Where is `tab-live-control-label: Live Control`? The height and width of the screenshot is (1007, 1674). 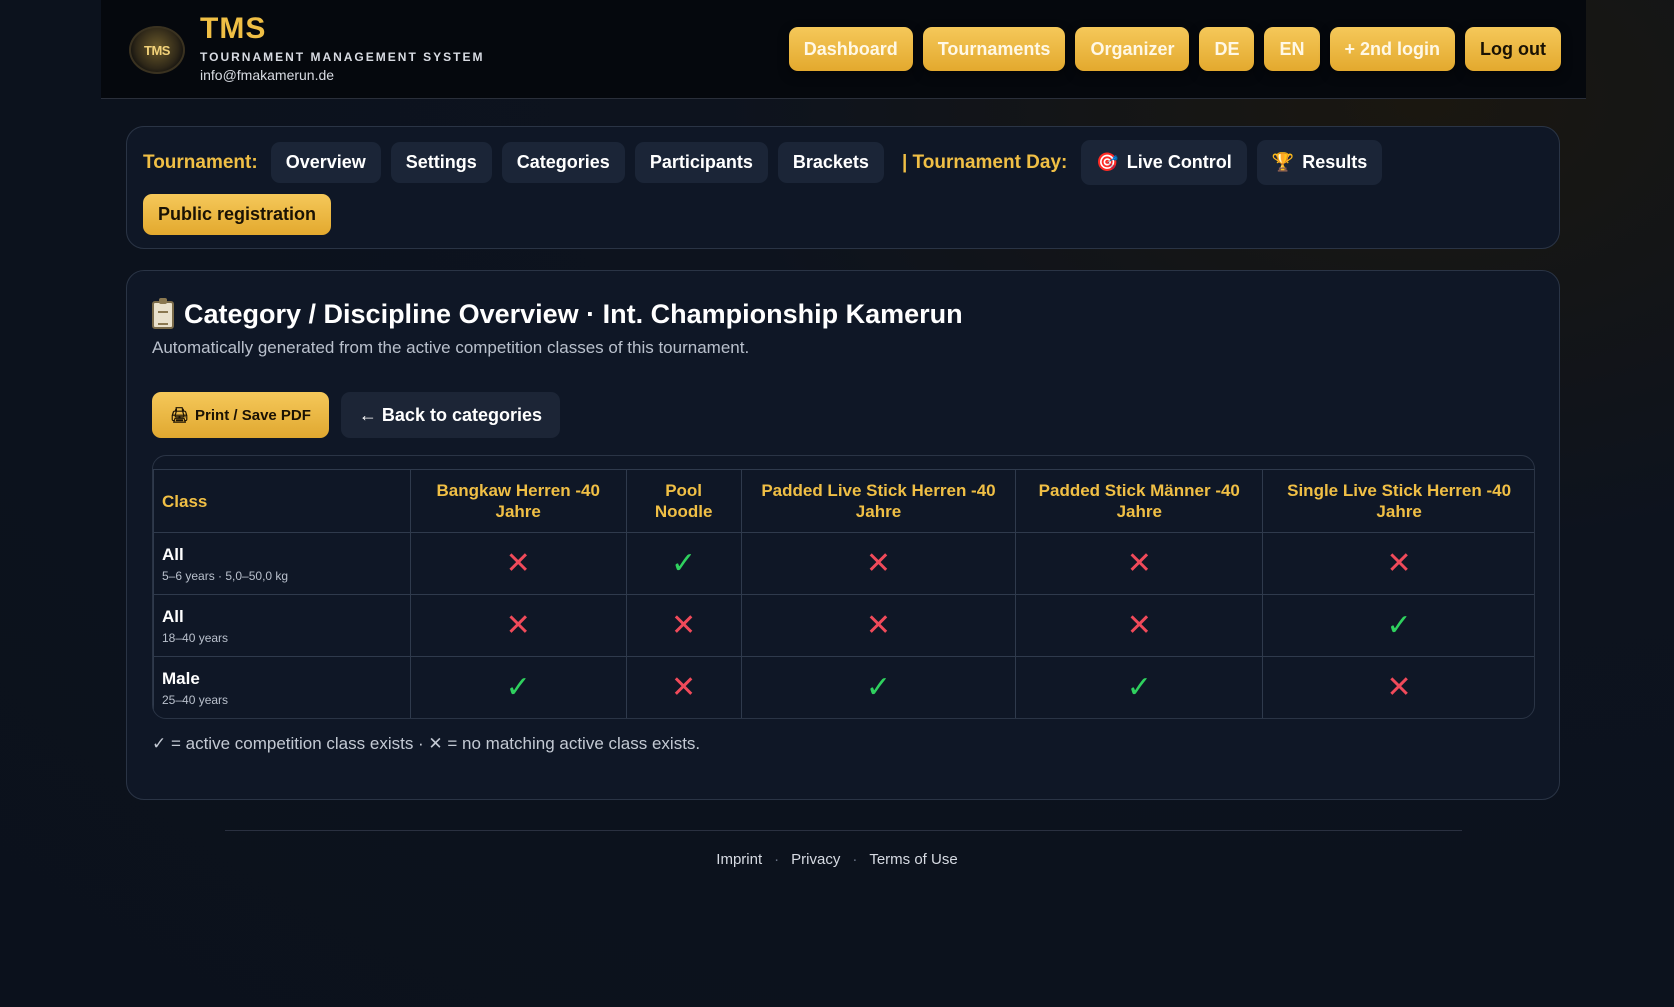 tab-live-control-label: Live Control is located at coordinates (1179, 162).